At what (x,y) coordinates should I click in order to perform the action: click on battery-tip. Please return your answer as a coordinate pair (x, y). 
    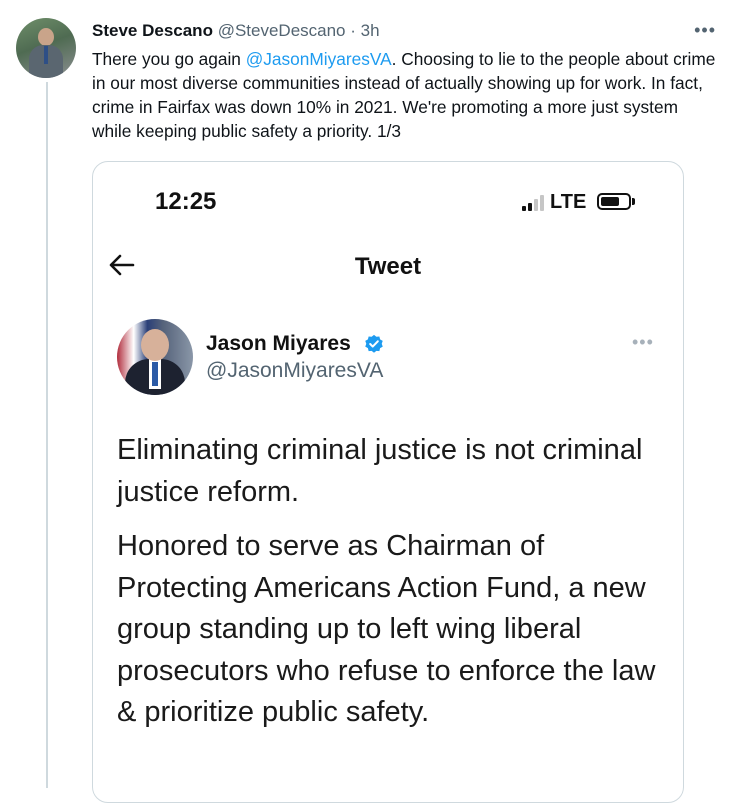
    Looking at the image, I should click on (633, 201).